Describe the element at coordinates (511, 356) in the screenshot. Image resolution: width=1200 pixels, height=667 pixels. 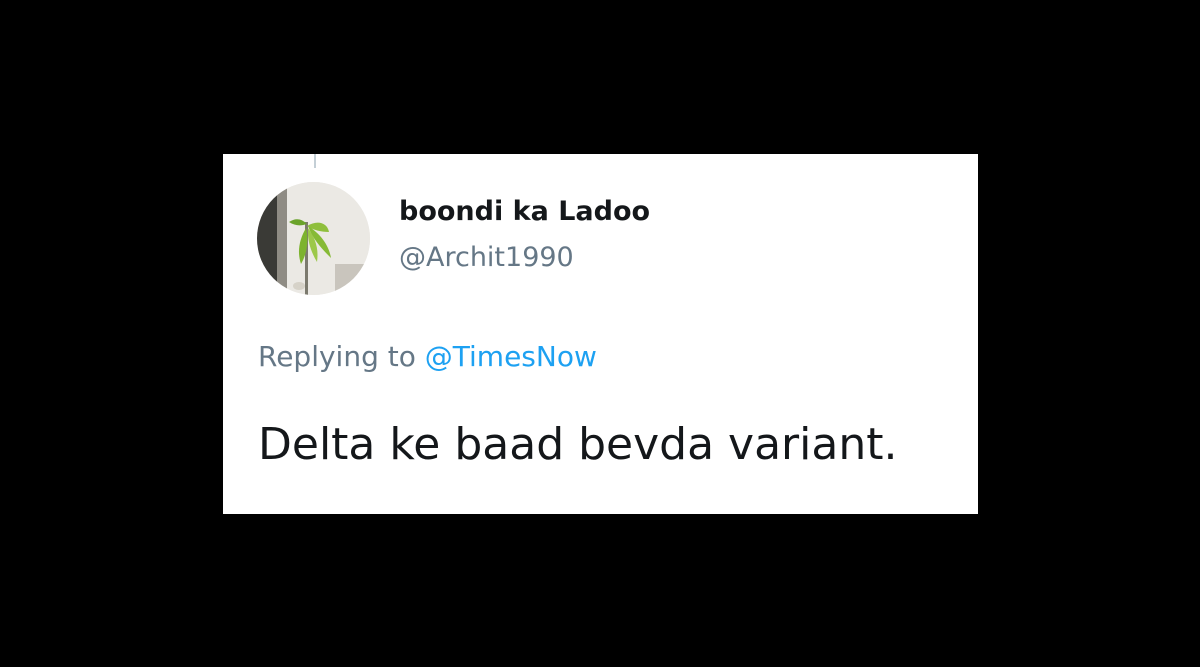
I see `mention-link: @TimesNow` at that location.